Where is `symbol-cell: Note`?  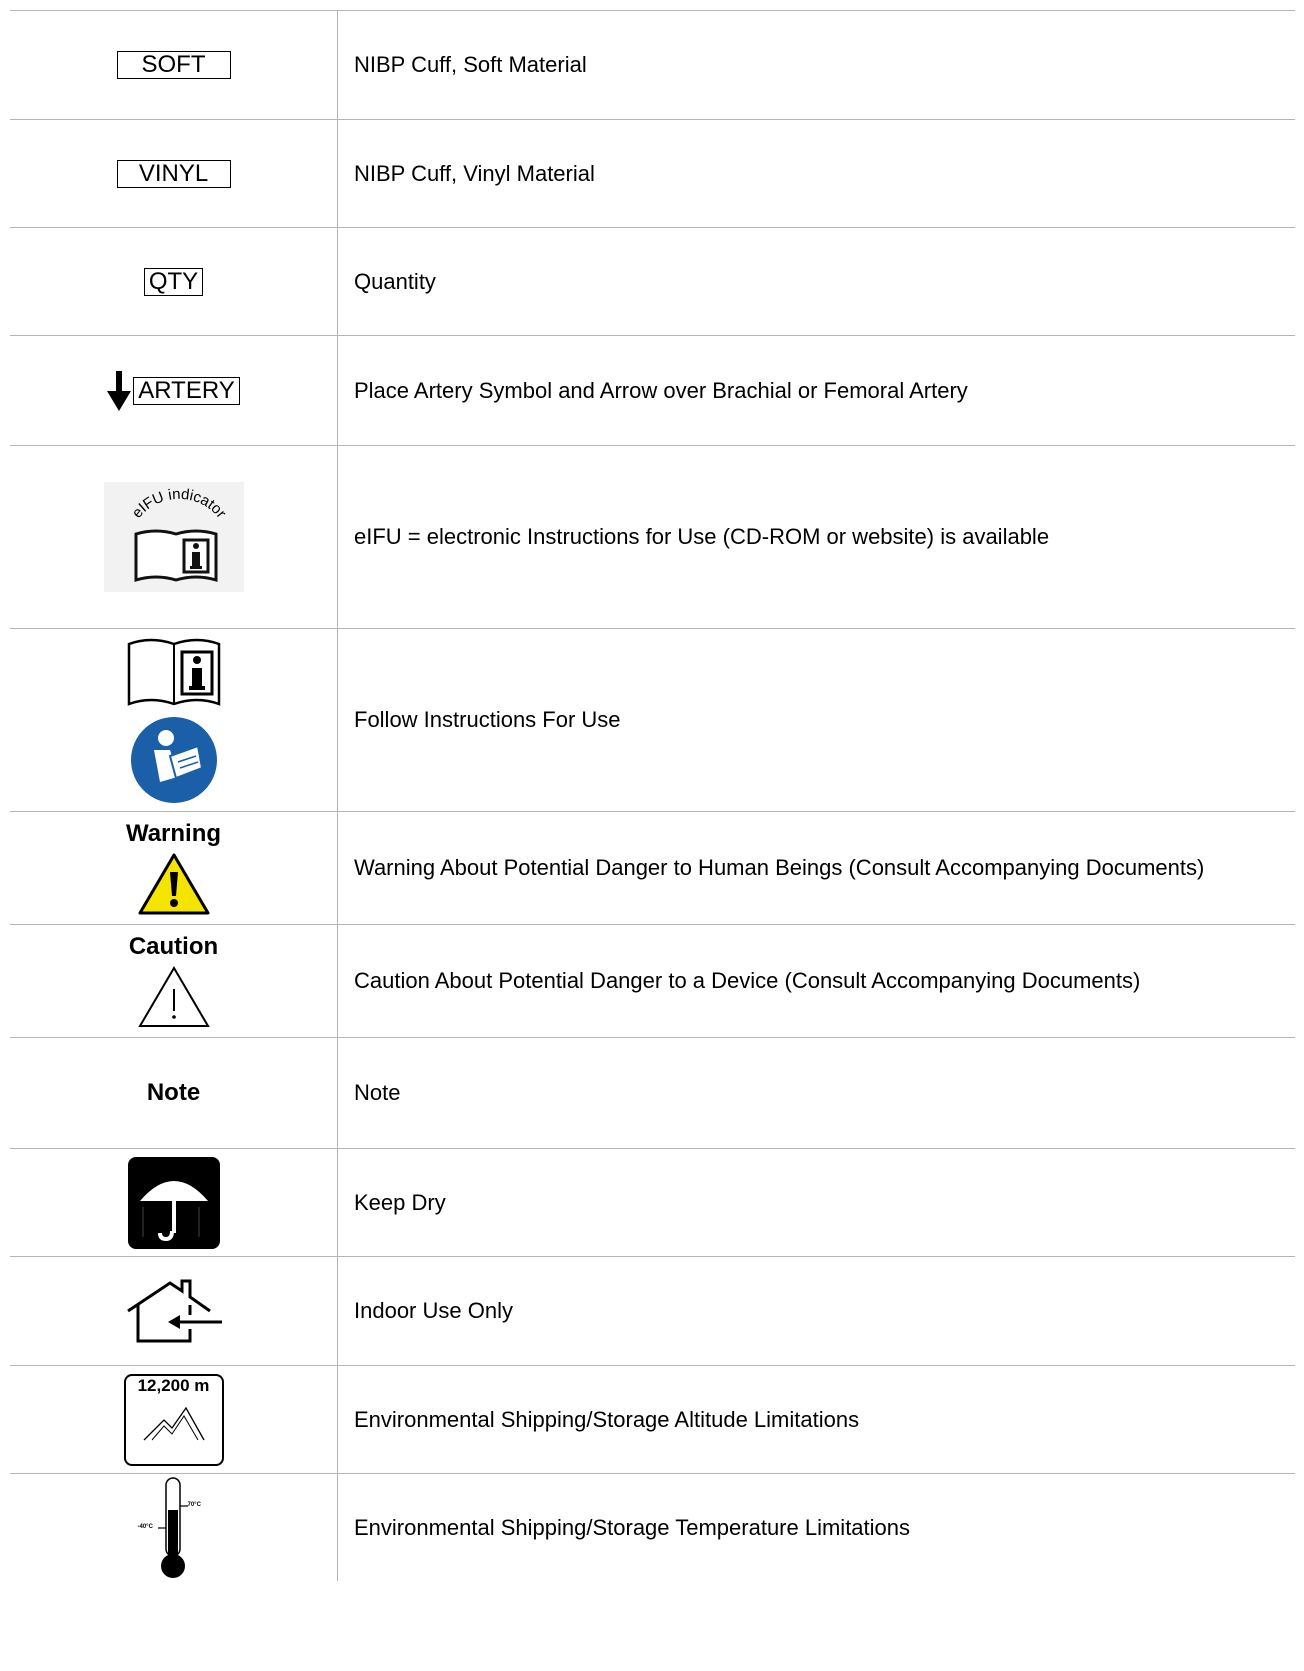
symbol-cell: Note is located at coordinates (174, 1093).